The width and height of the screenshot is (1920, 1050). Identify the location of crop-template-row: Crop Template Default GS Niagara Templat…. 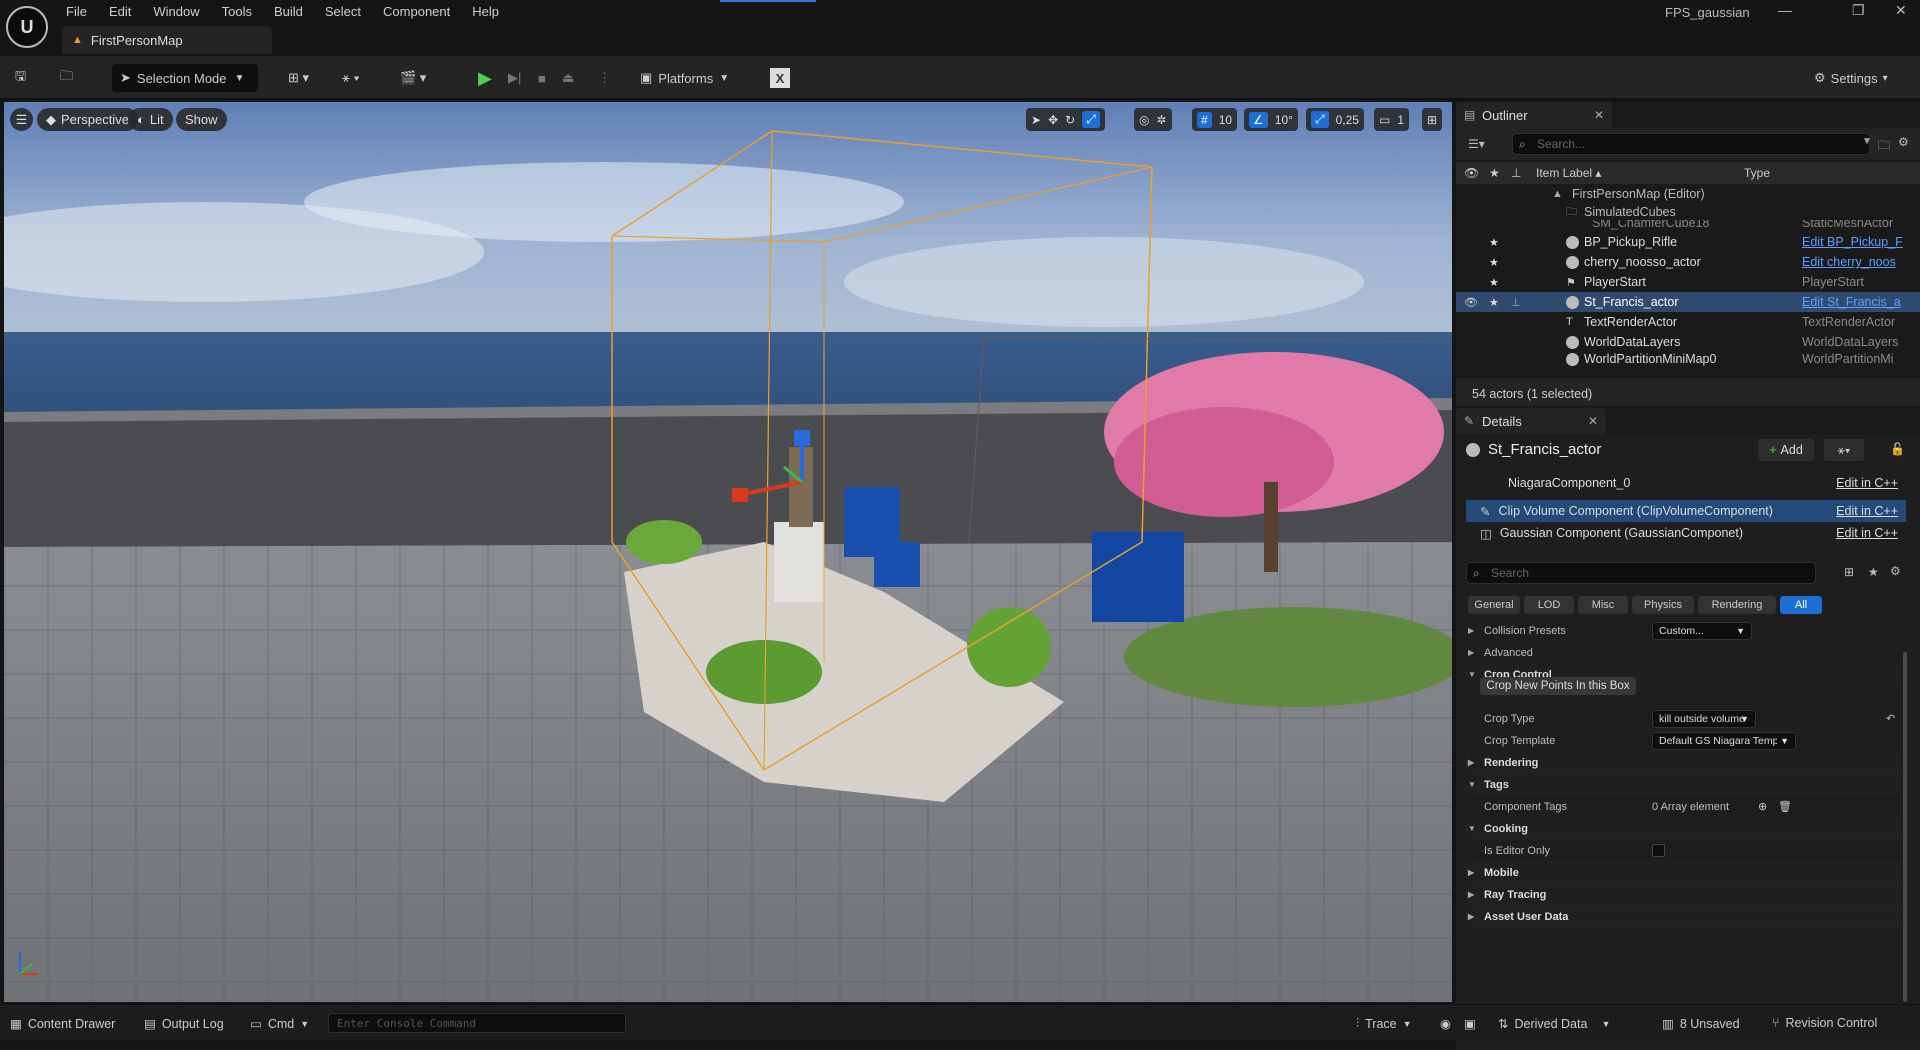
(1686, 741).